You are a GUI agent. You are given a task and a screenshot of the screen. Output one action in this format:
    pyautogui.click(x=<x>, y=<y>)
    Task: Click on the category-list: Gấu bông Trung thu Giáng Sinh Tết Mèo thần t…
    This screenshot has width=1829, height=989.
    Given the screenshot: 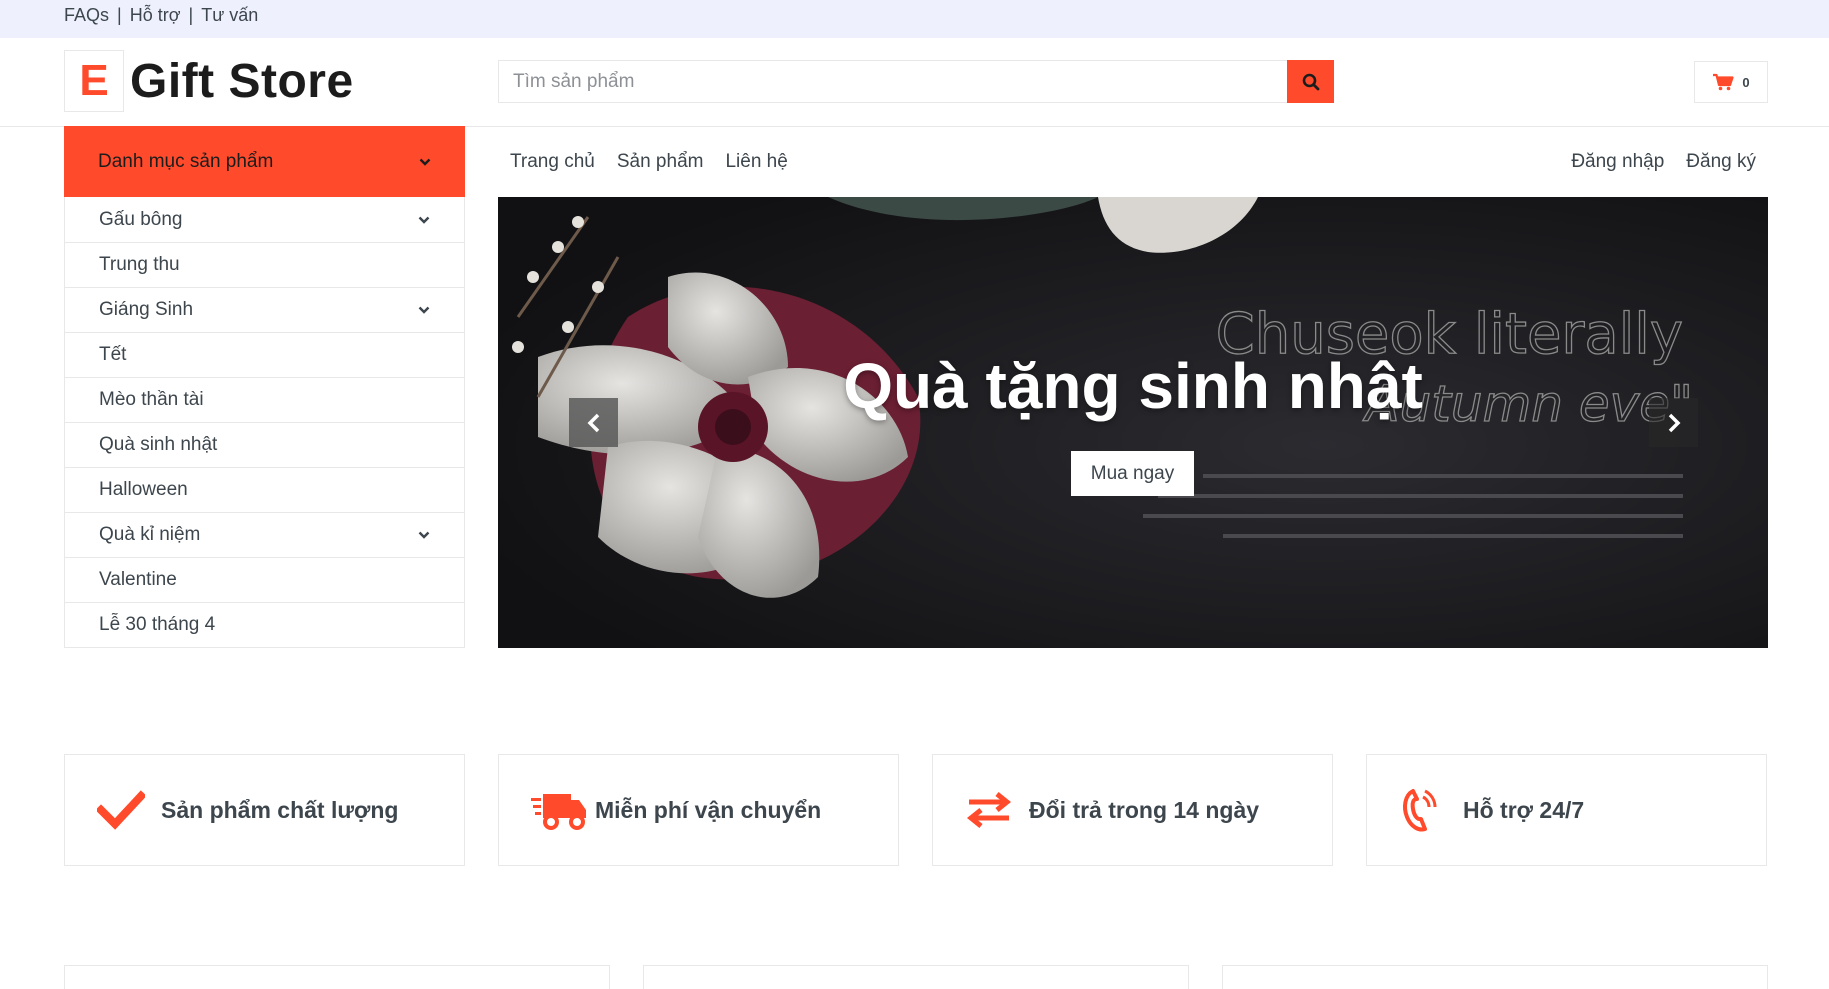 What is the action you would take?
    pyautogui.click(x=264, y=422)
    